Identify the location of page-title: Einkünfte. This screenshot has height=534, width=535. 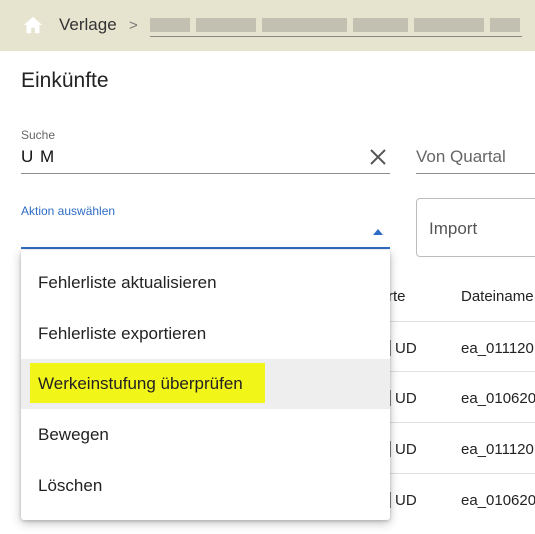
(65, 80).